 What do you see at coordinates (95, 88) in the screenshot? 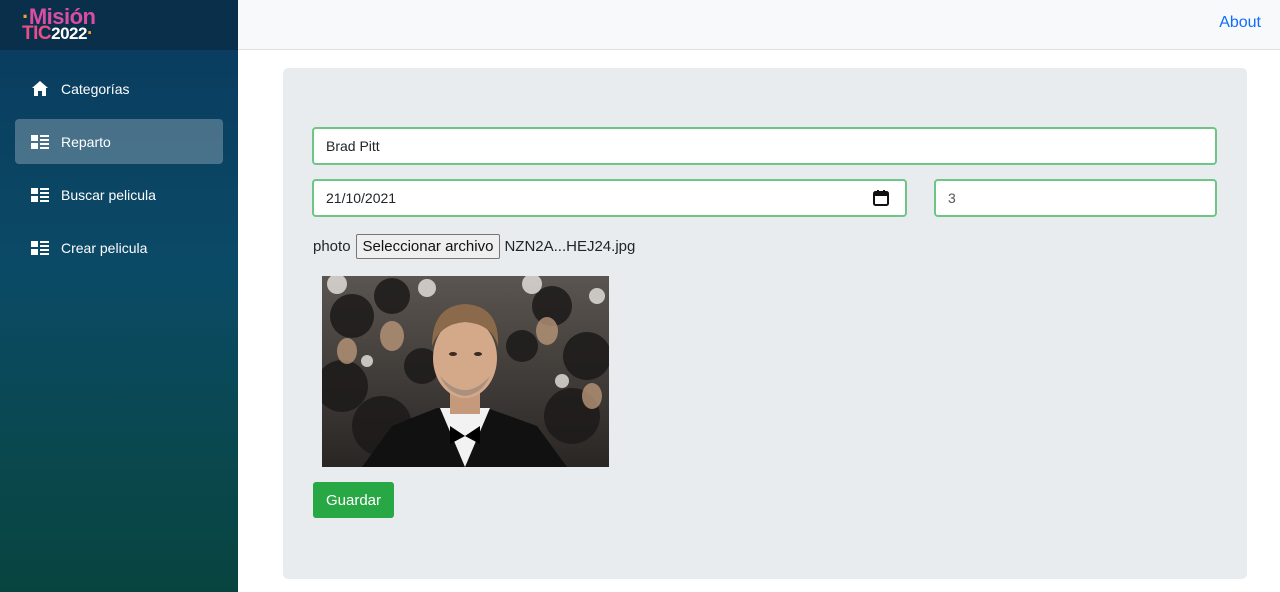
I see `sidebar-item-label: Categorías` at bounding box center [95, 88].